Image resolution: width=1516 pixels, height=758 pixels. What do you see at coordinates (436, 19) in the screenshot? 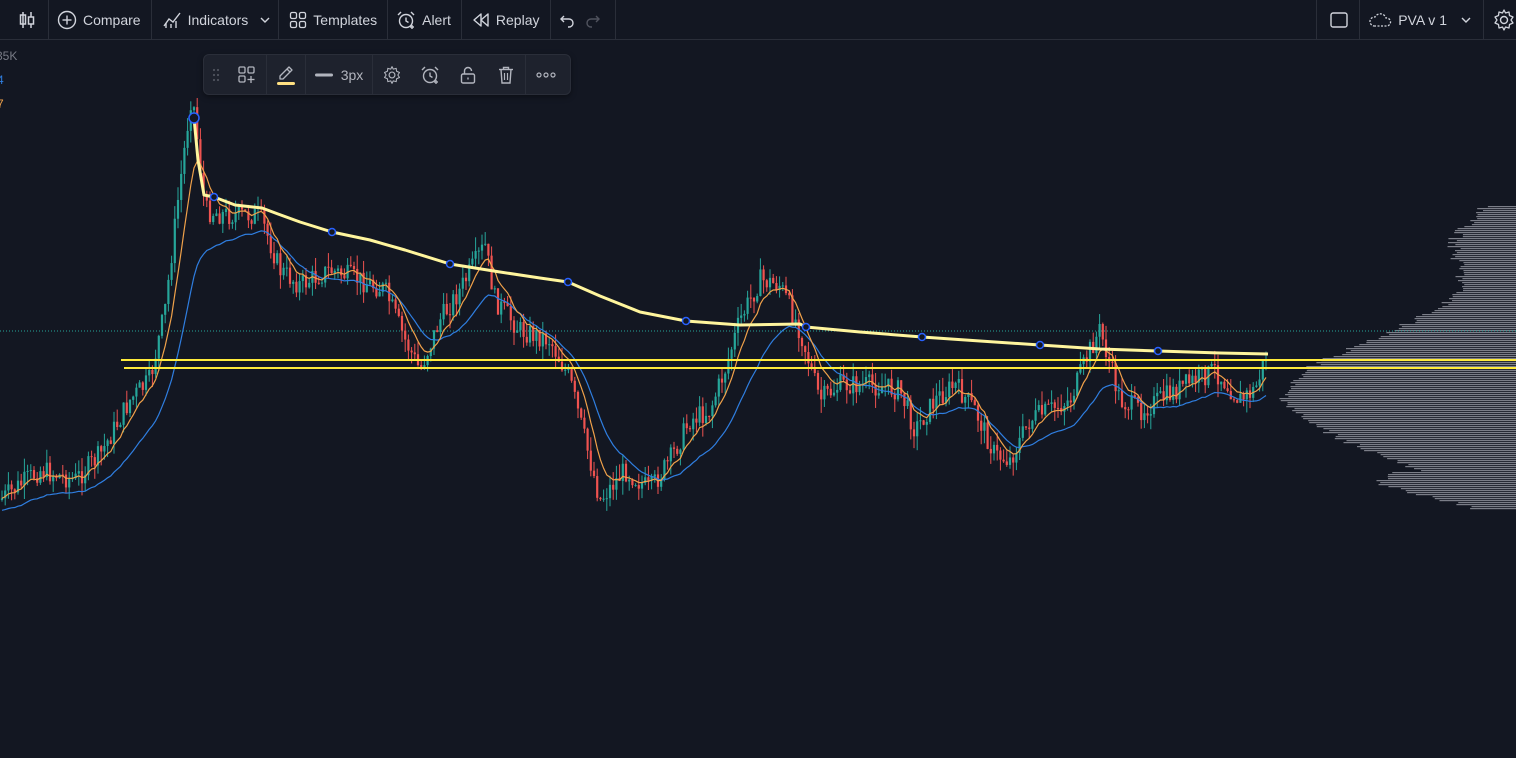
I see `alert-label: Alert` at bounding box center [436, 19].